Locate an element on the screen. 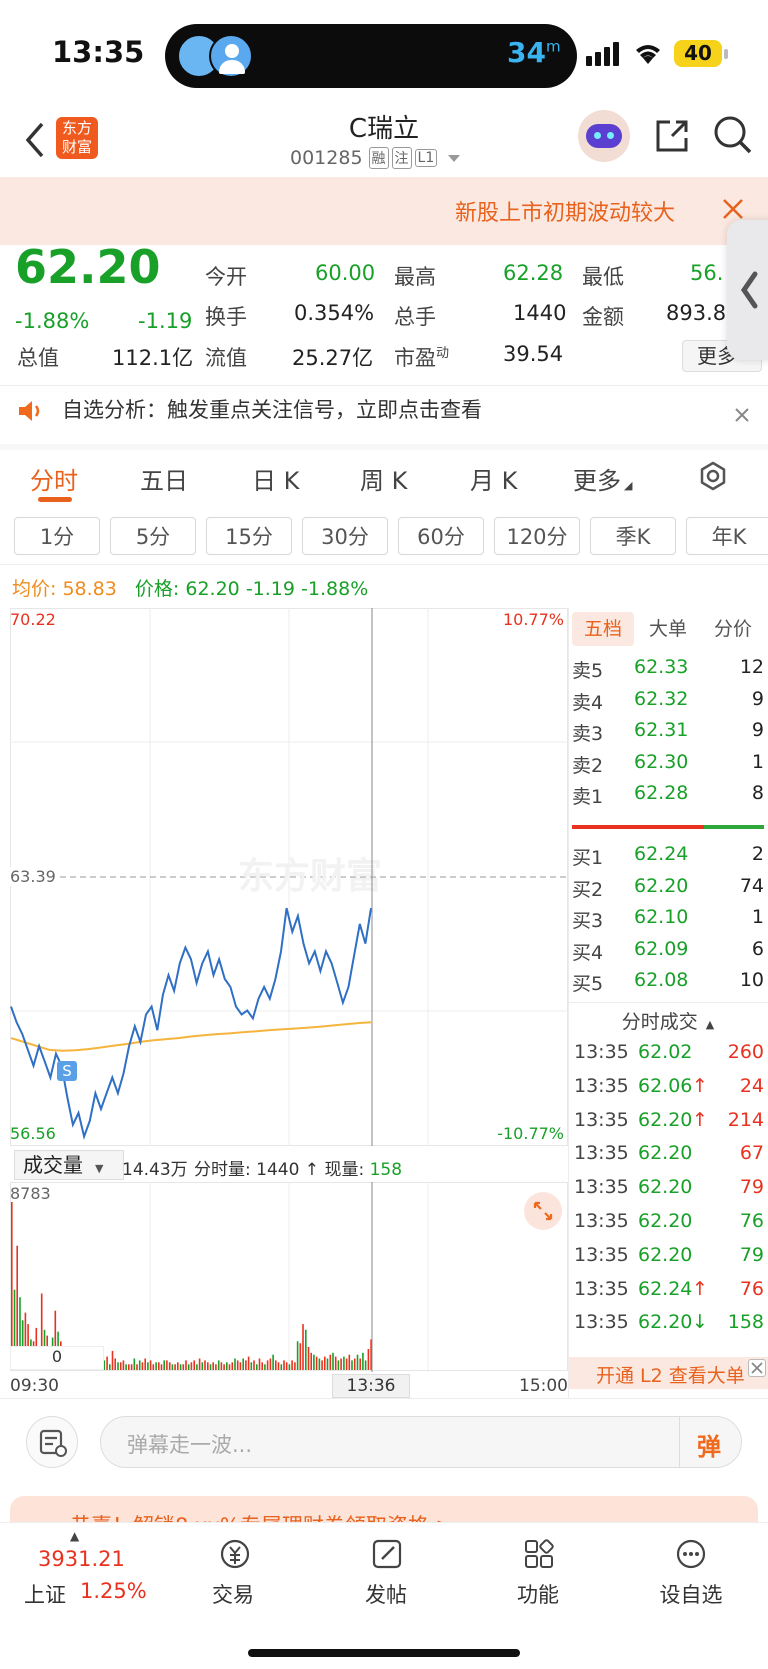 The image size is (768, 1669). change-amount: -1.19 is located at coordinates (165, 321).